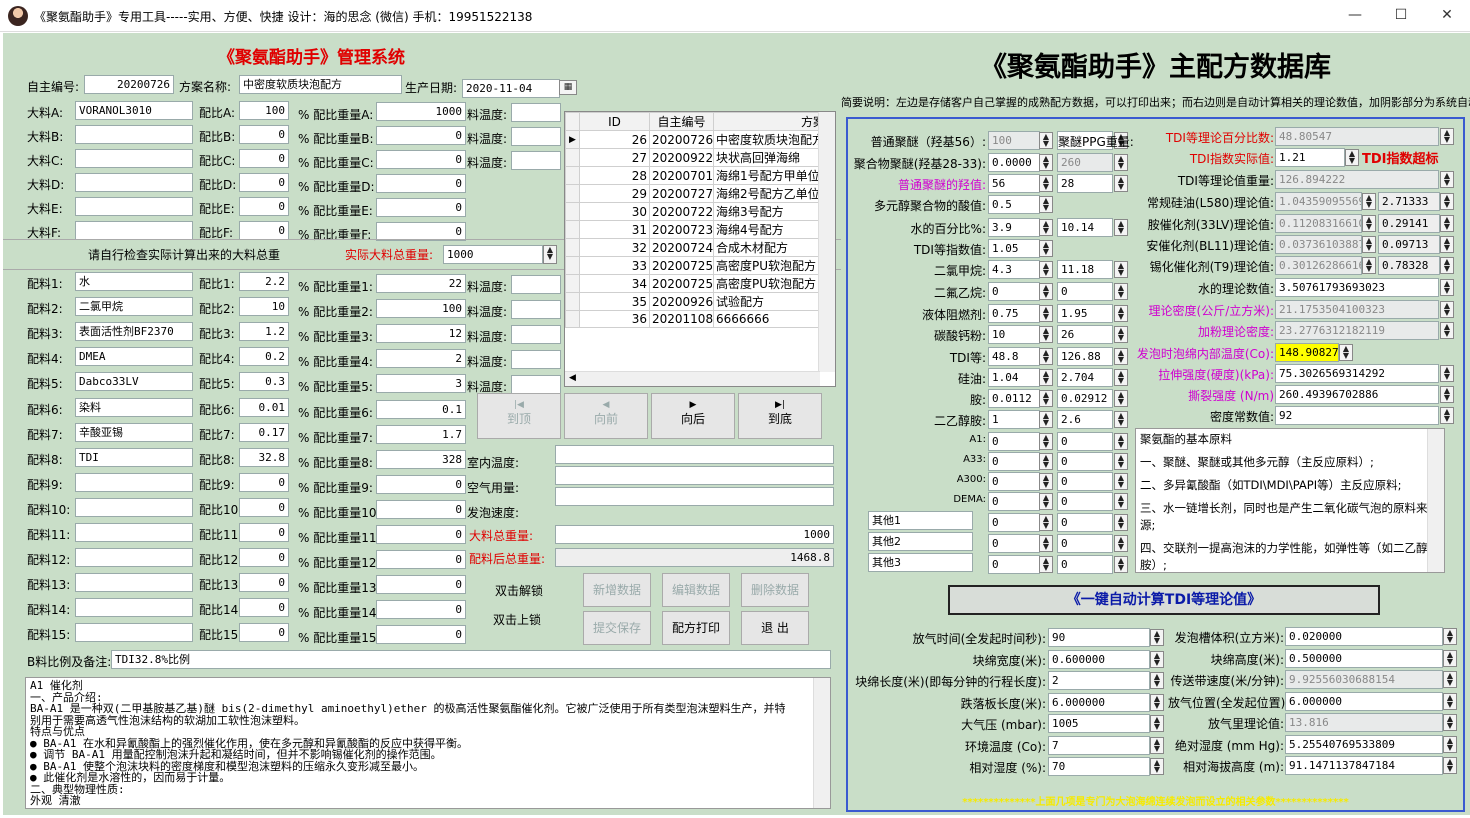 This screenshot has width=1470, height=818. I want to click on table-cell: 海绵1号配方甲单位, so click(770, 175).